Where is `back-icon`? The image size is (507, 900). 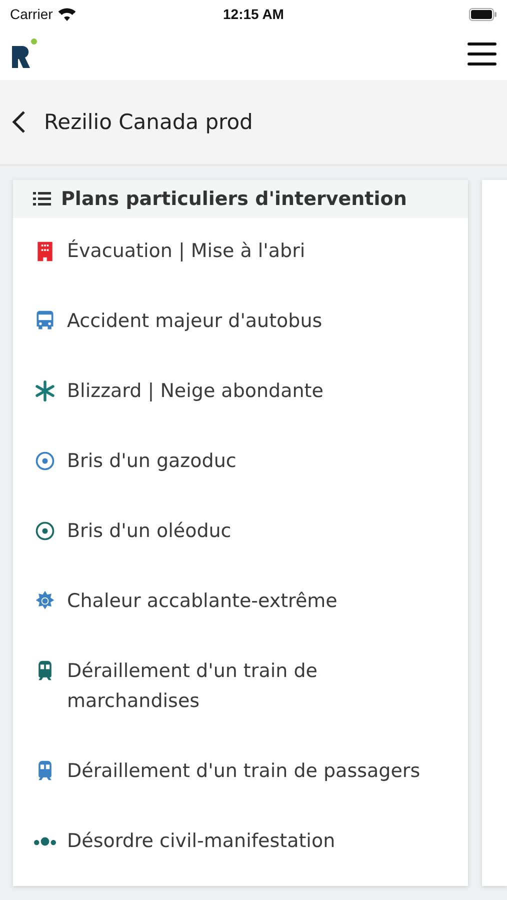 back-icon is located at coordinates (19, 122).